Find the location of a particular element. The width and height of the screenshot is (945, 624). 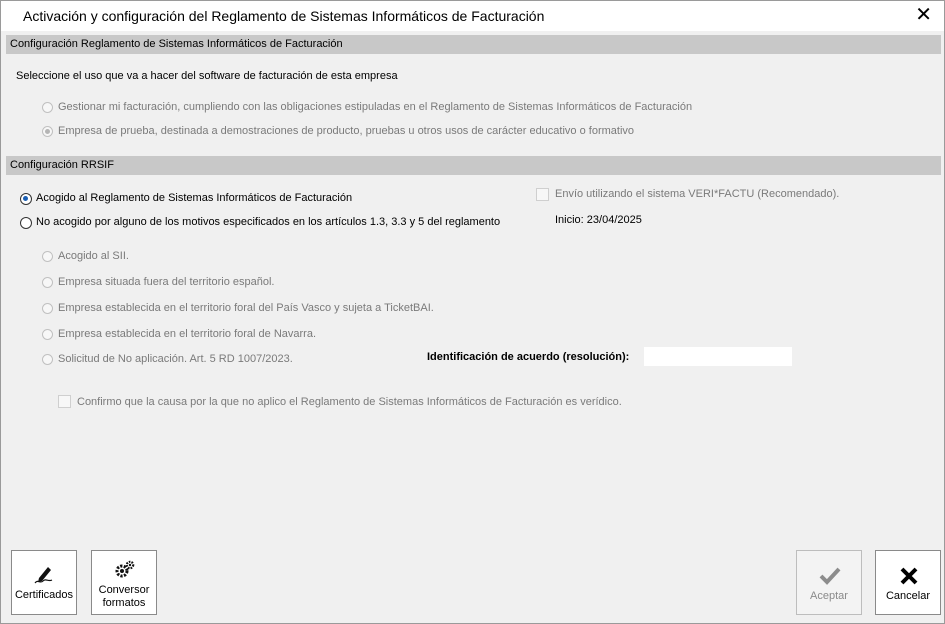

conversor-formatos-button: Conversor formatos is located at coordinates (124, 582).